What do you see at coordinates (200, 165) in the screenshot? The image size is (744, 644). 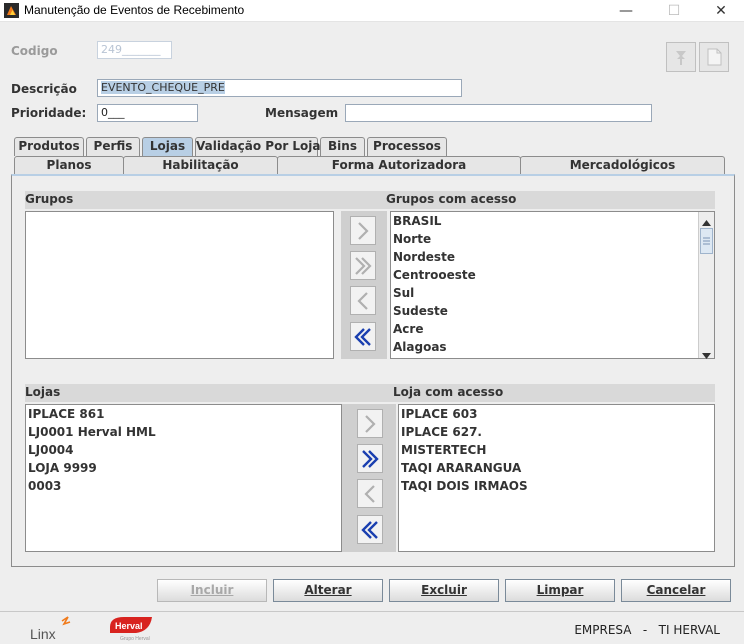 I see `tab-habilitacao: Habilitação` at bounding box center [200, 165].